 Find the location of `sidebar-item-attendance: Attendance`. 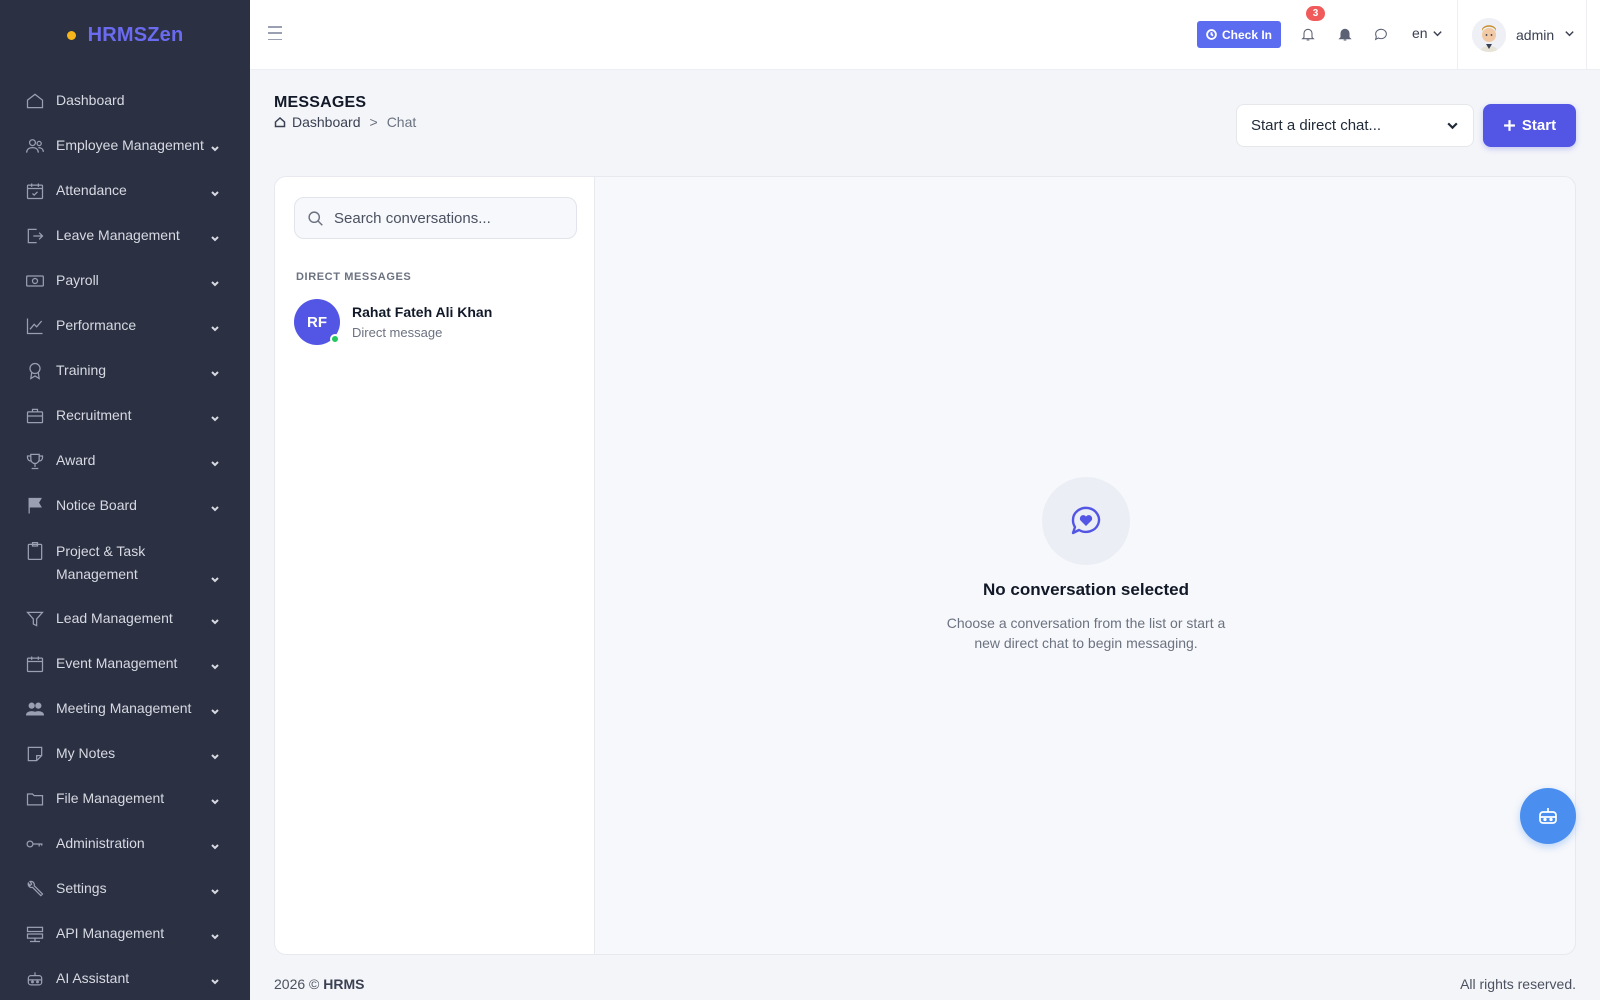

sidebar-item-attendance: Attendance is located at coordinates (125, 190).